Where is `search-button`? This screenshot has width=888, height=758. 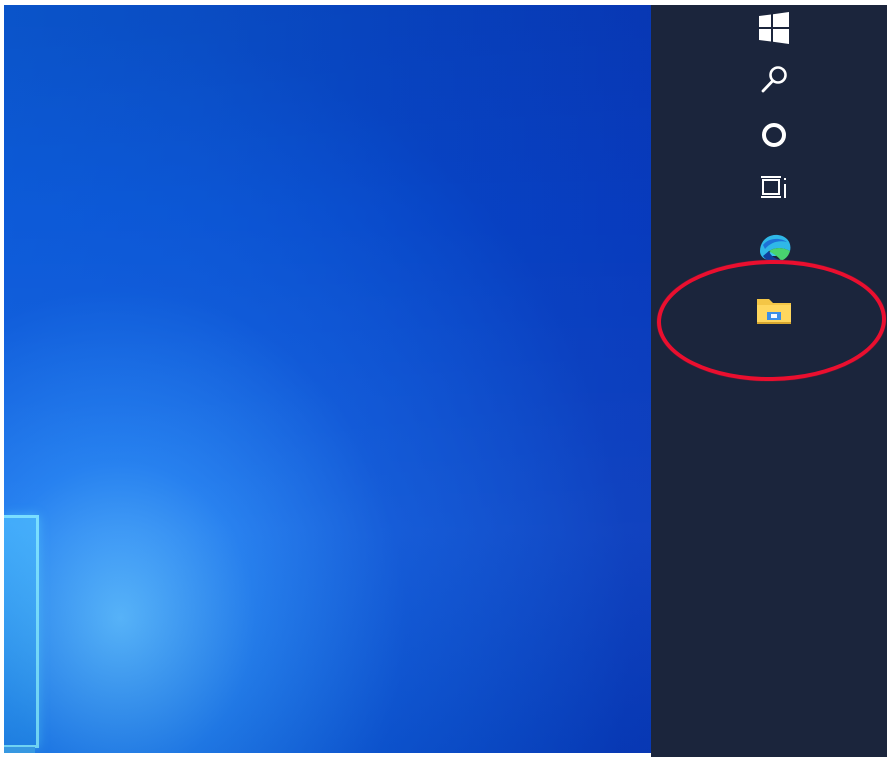
search-button is located at coordinates (774, 80).